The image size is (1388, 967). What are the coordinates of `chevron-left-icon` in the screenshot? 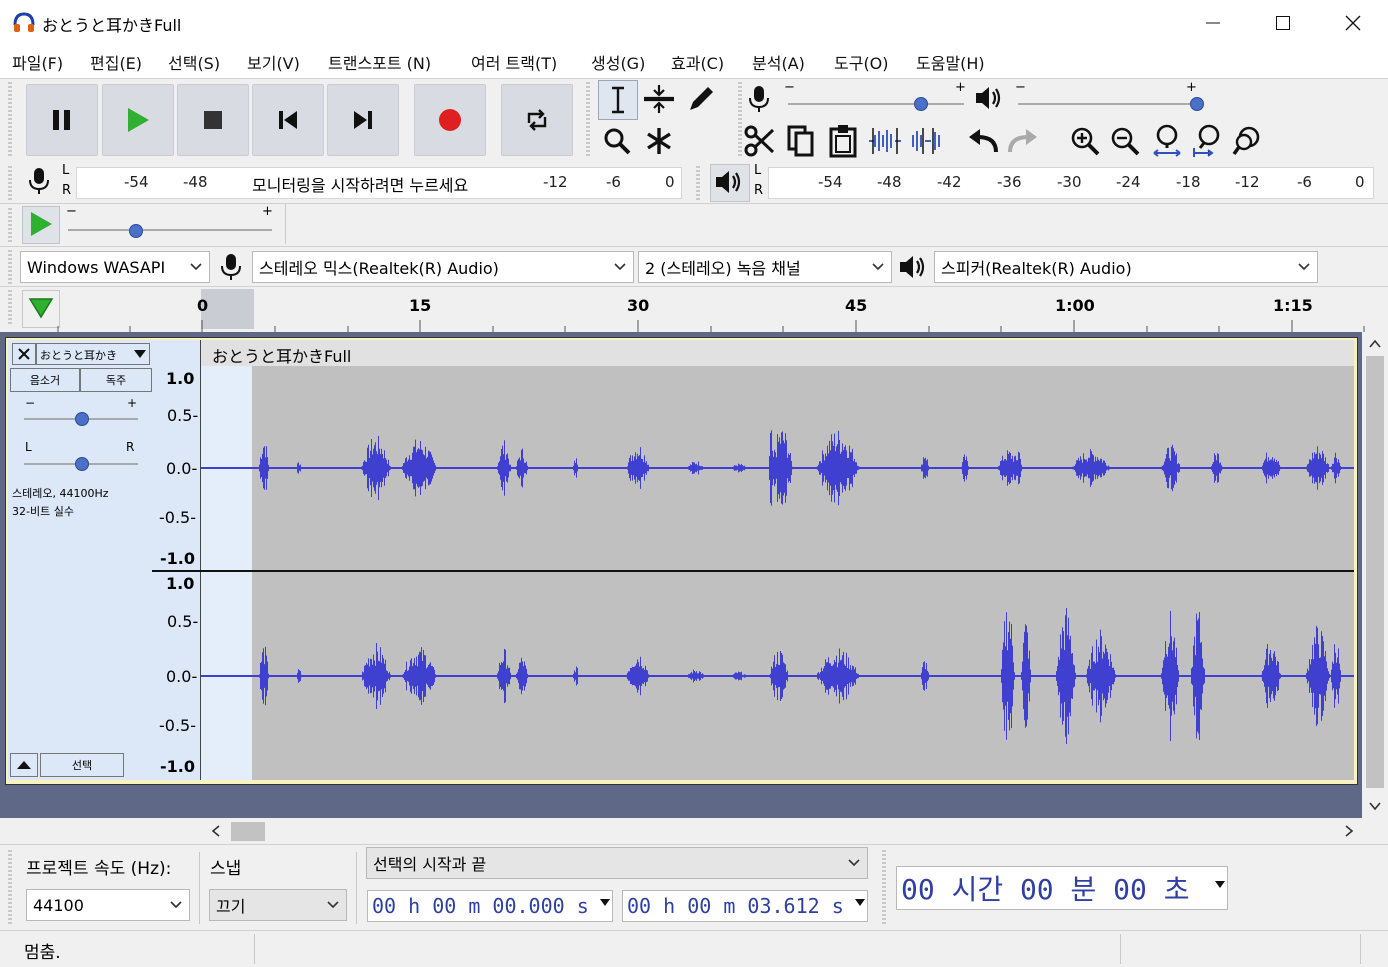 It's located at (216, 831).